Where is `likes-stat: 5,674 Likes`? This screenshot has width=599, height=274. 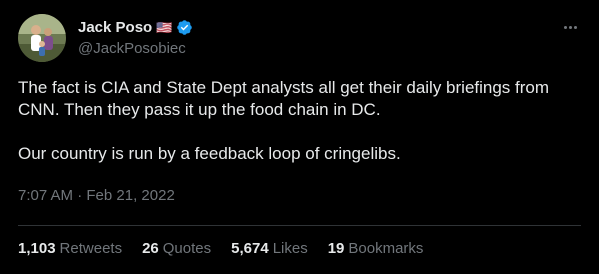
likes-stat: 5,674 Likes is located at coordinates (269, 248).